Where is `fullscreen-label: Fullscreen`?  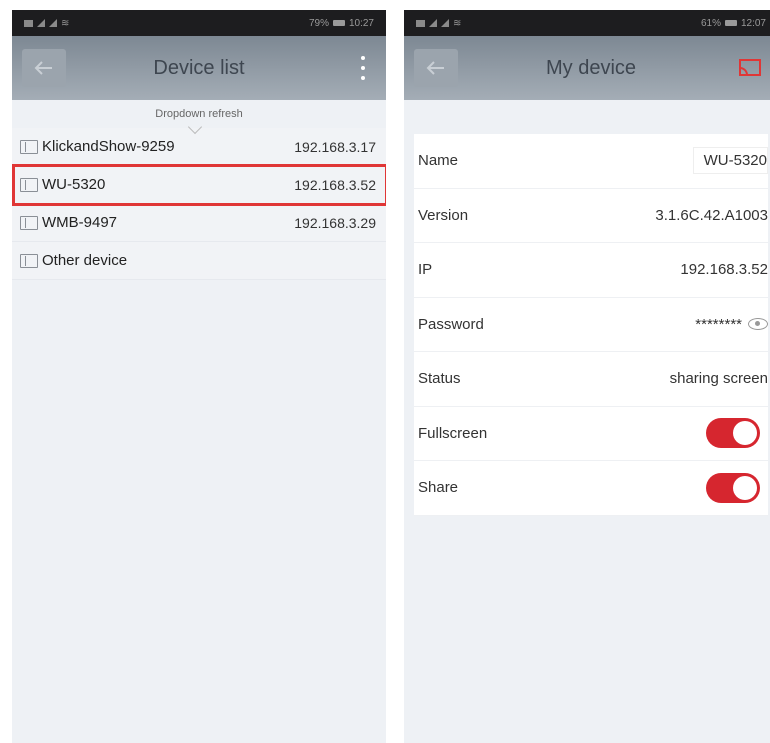
fullscreen-label: Fullscreen is located at coordinates (453, 433).